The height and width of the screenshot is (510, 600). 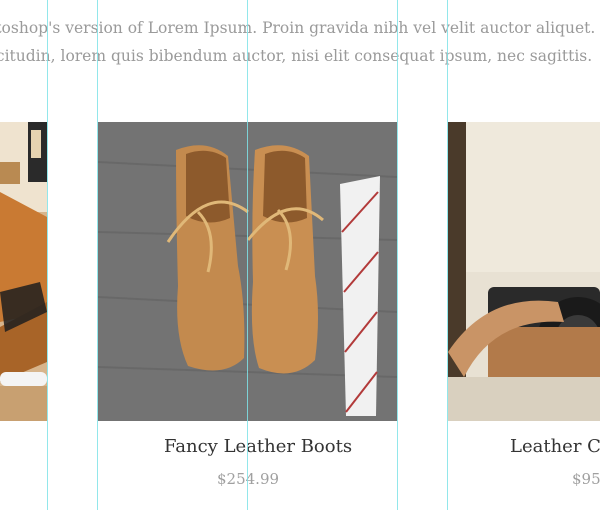 I want to click on product-image-leather-tools, so click(x=23, y=271).